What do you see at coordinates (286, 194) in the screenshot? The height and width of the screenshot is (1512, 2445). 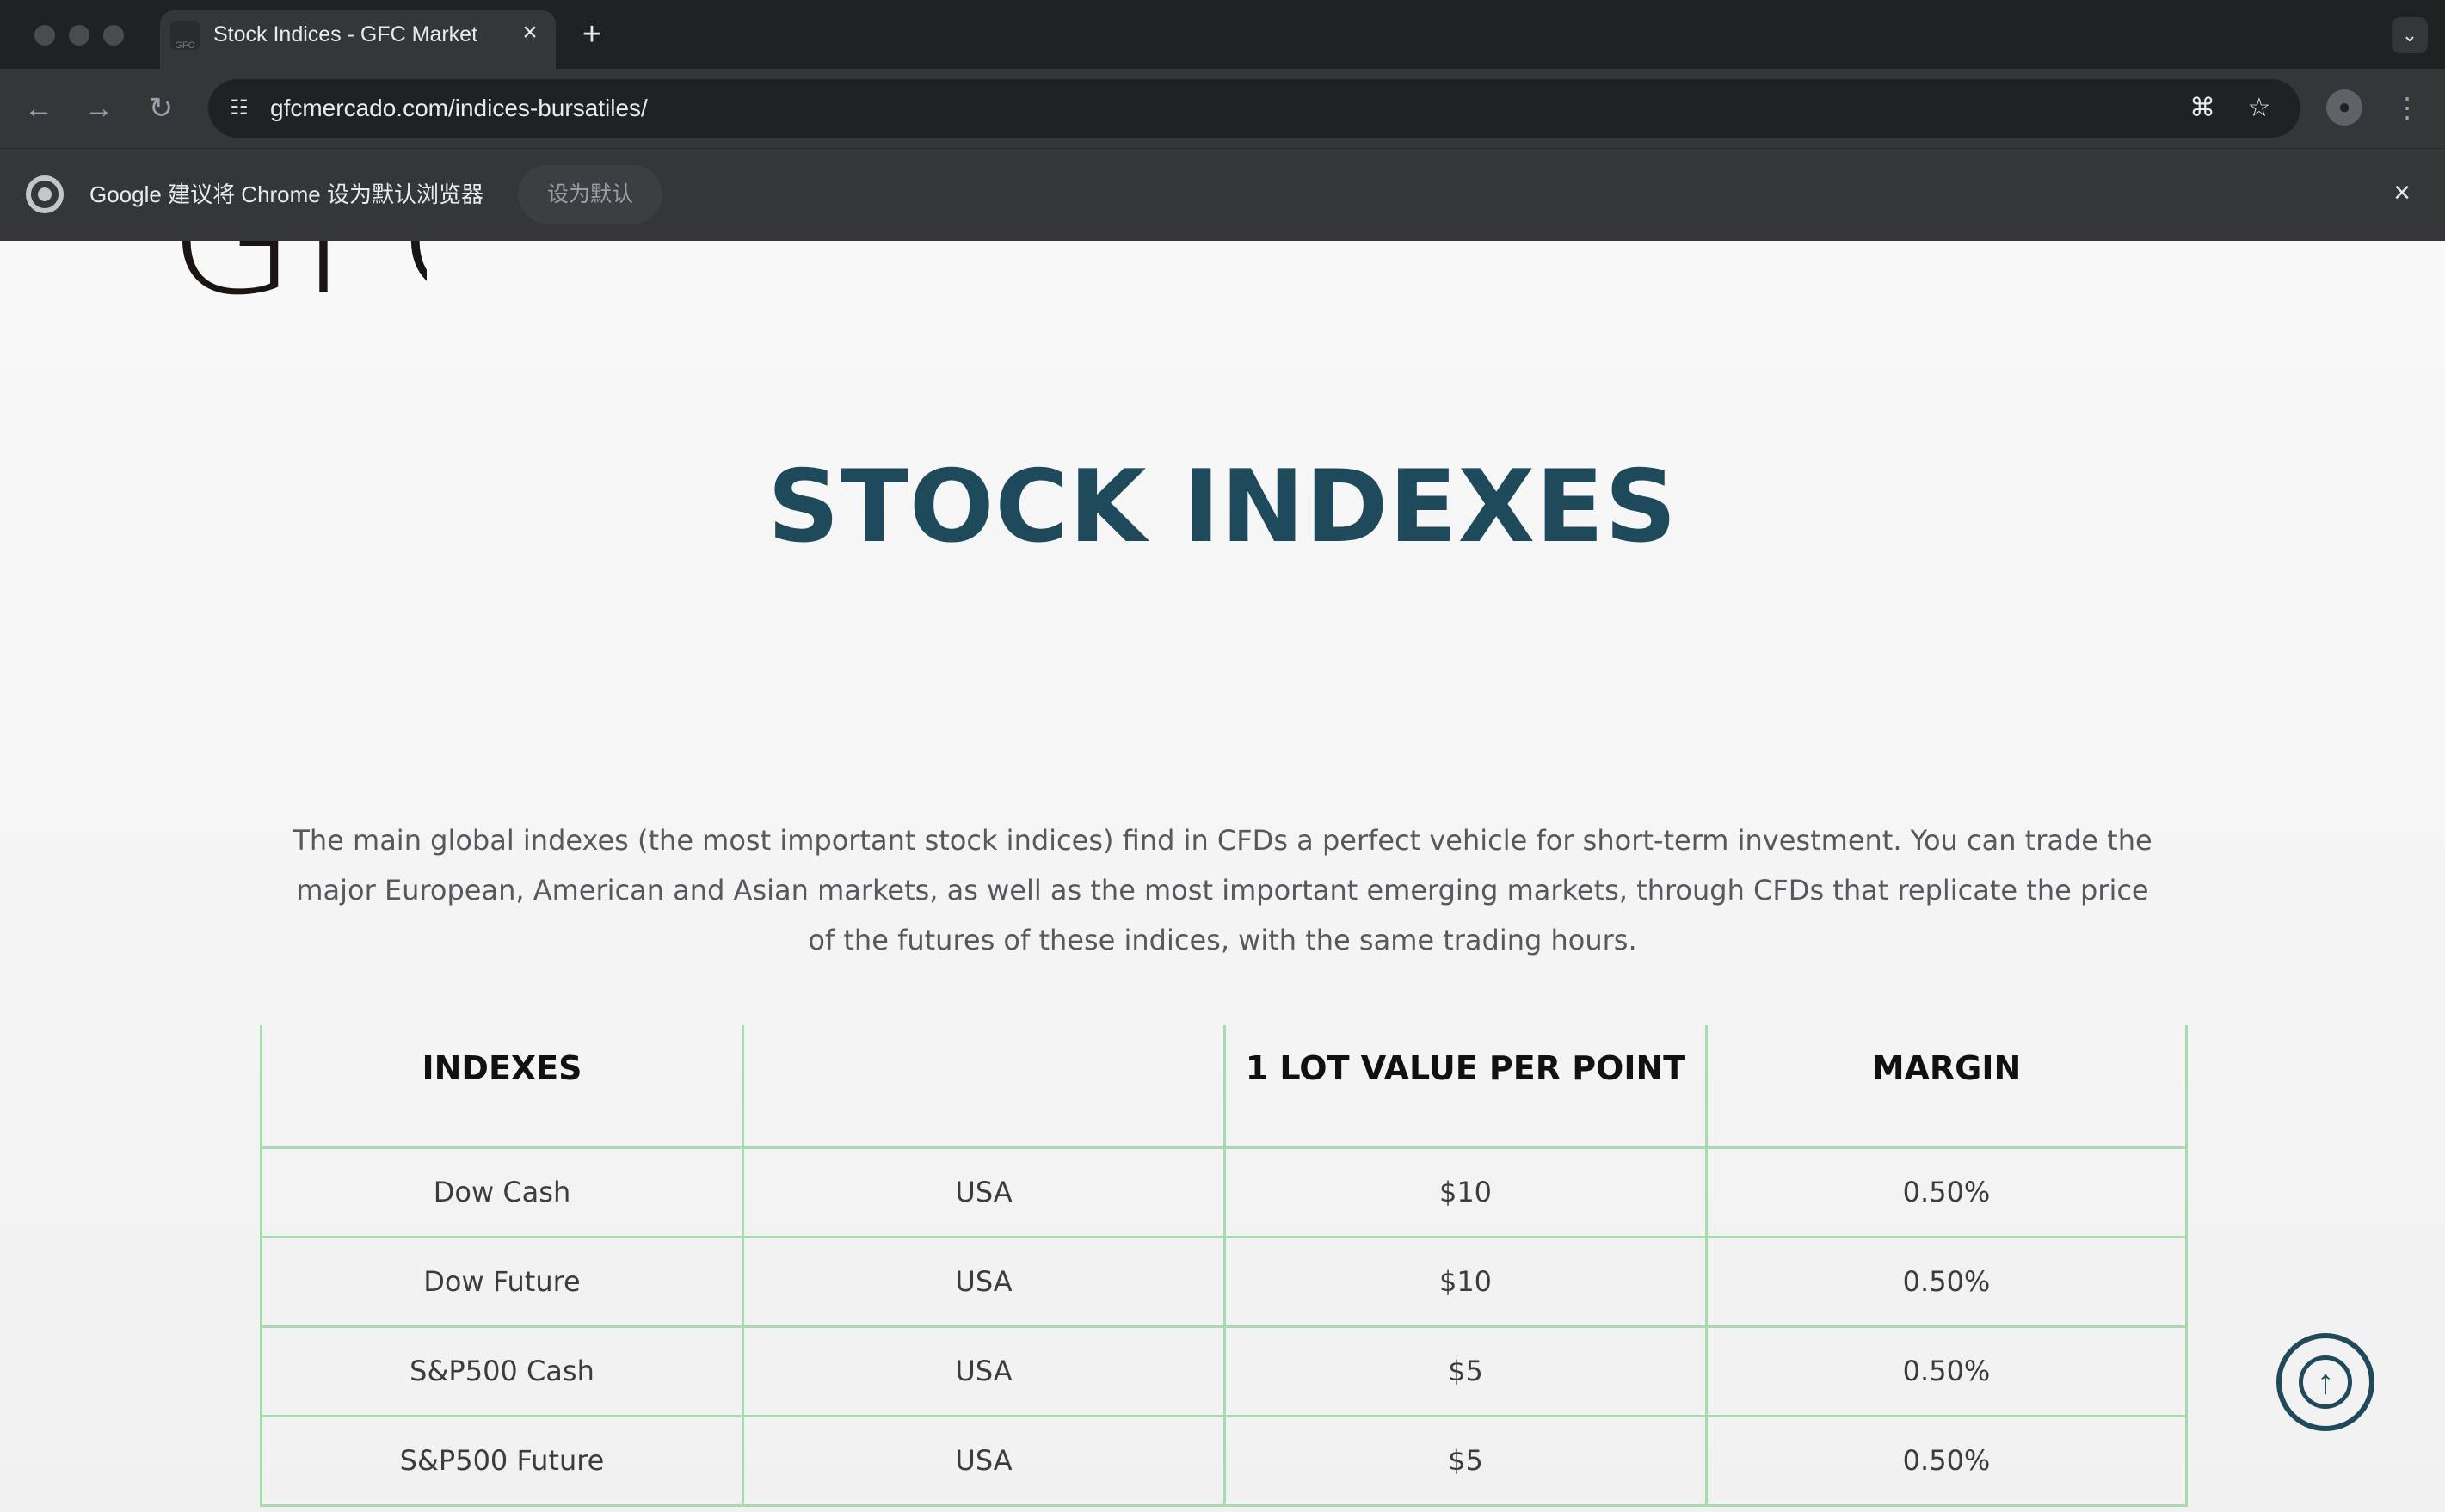 I see `infobar-message: Google 建议将 Chrome 设为默认浏览器` at bounding box center [286, 194].